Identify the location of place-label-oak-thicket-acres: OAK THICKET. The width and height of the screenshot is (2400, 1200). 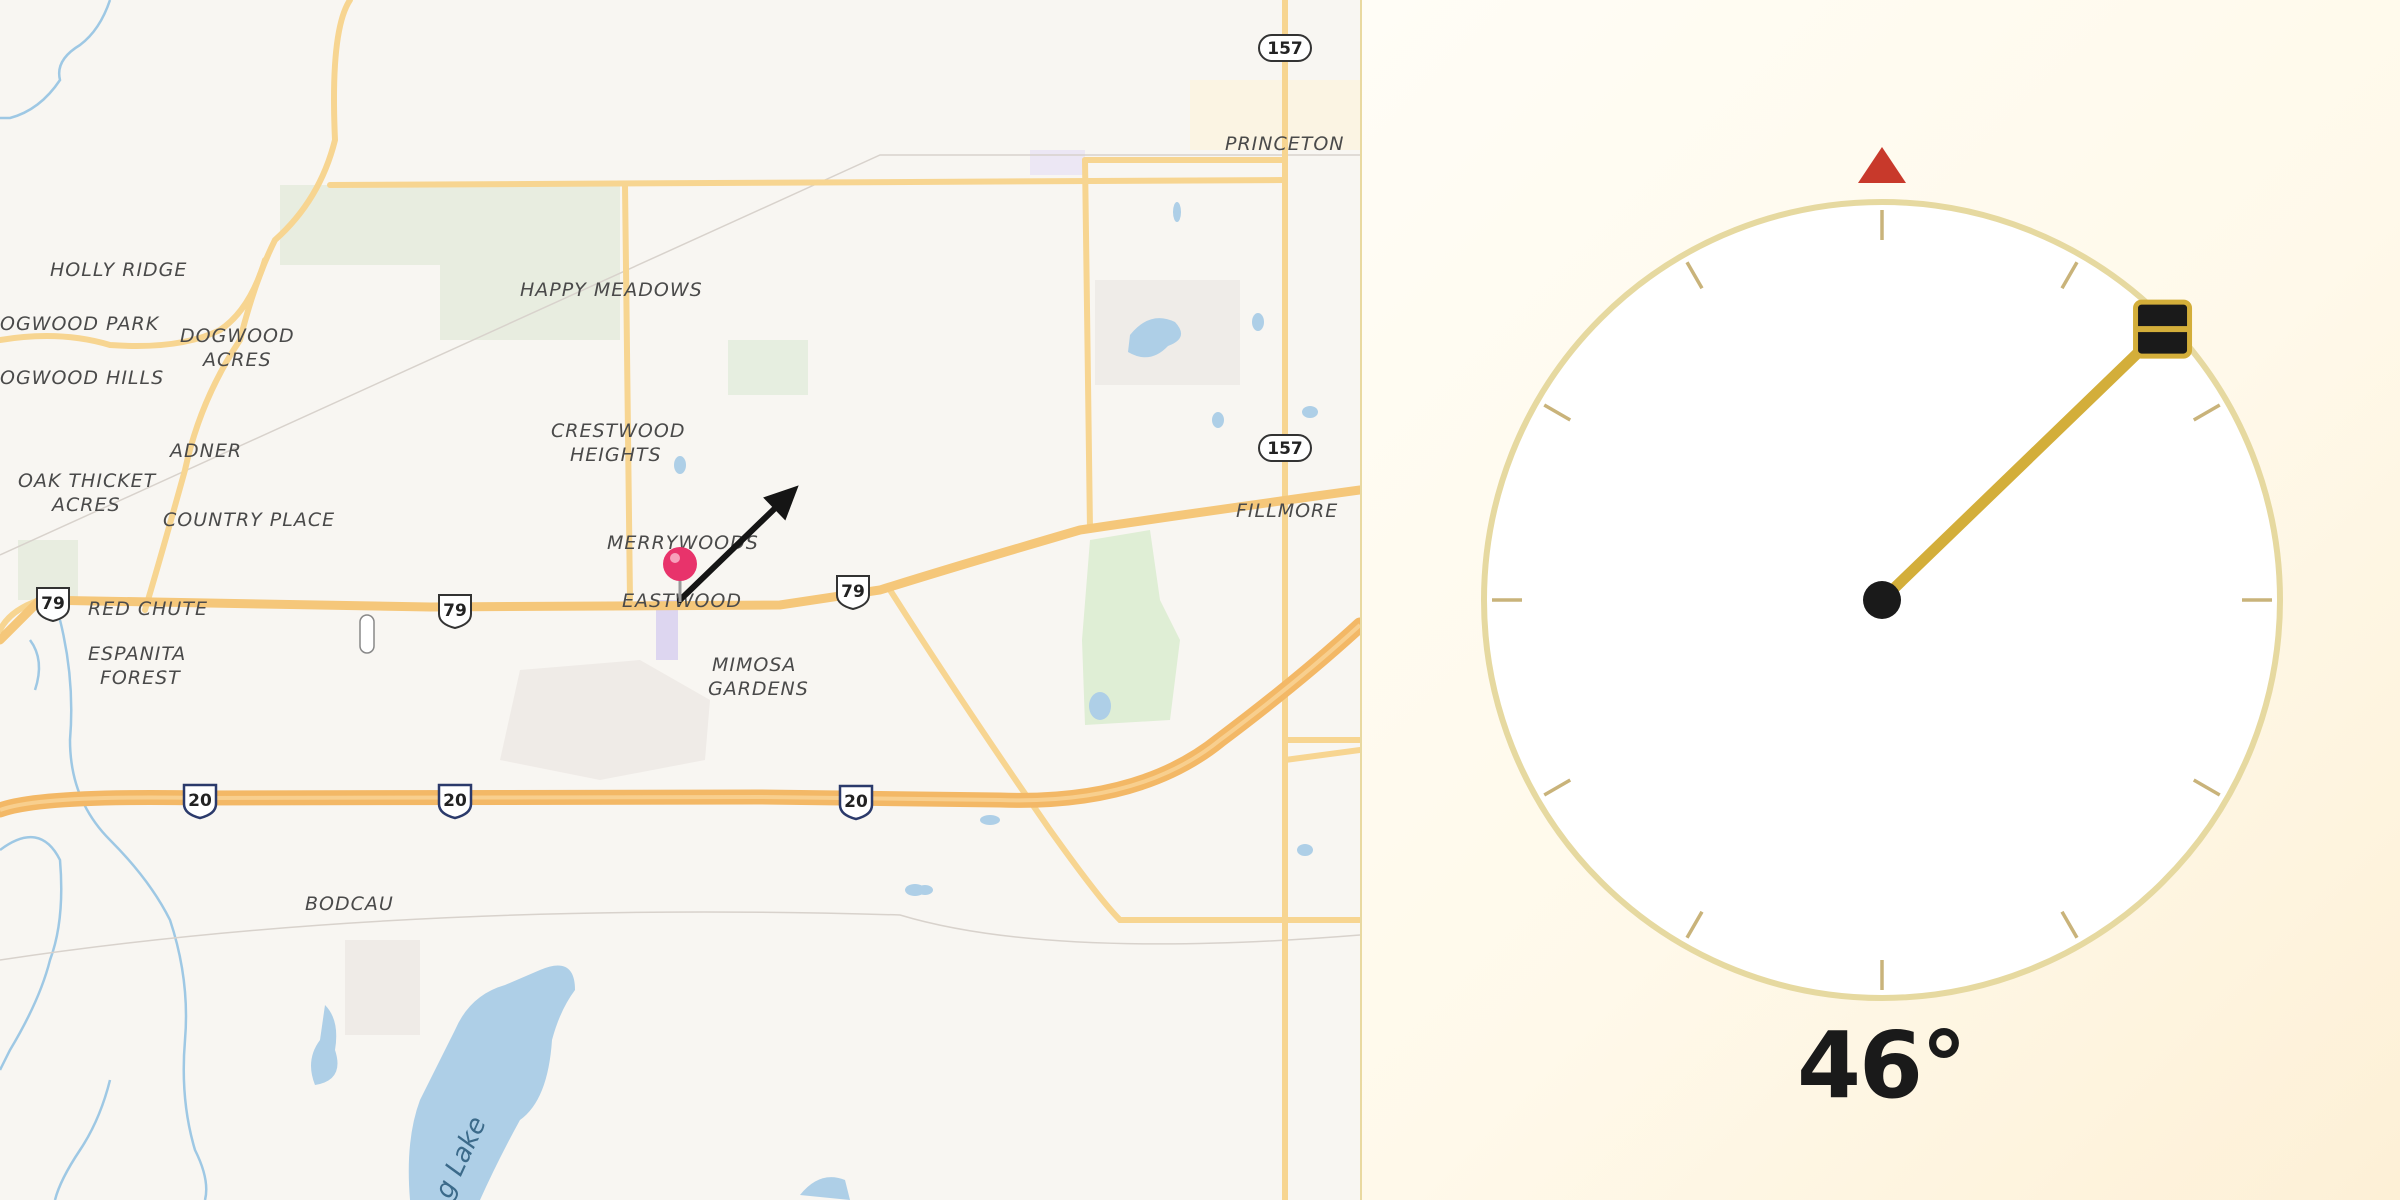
(87, 481).